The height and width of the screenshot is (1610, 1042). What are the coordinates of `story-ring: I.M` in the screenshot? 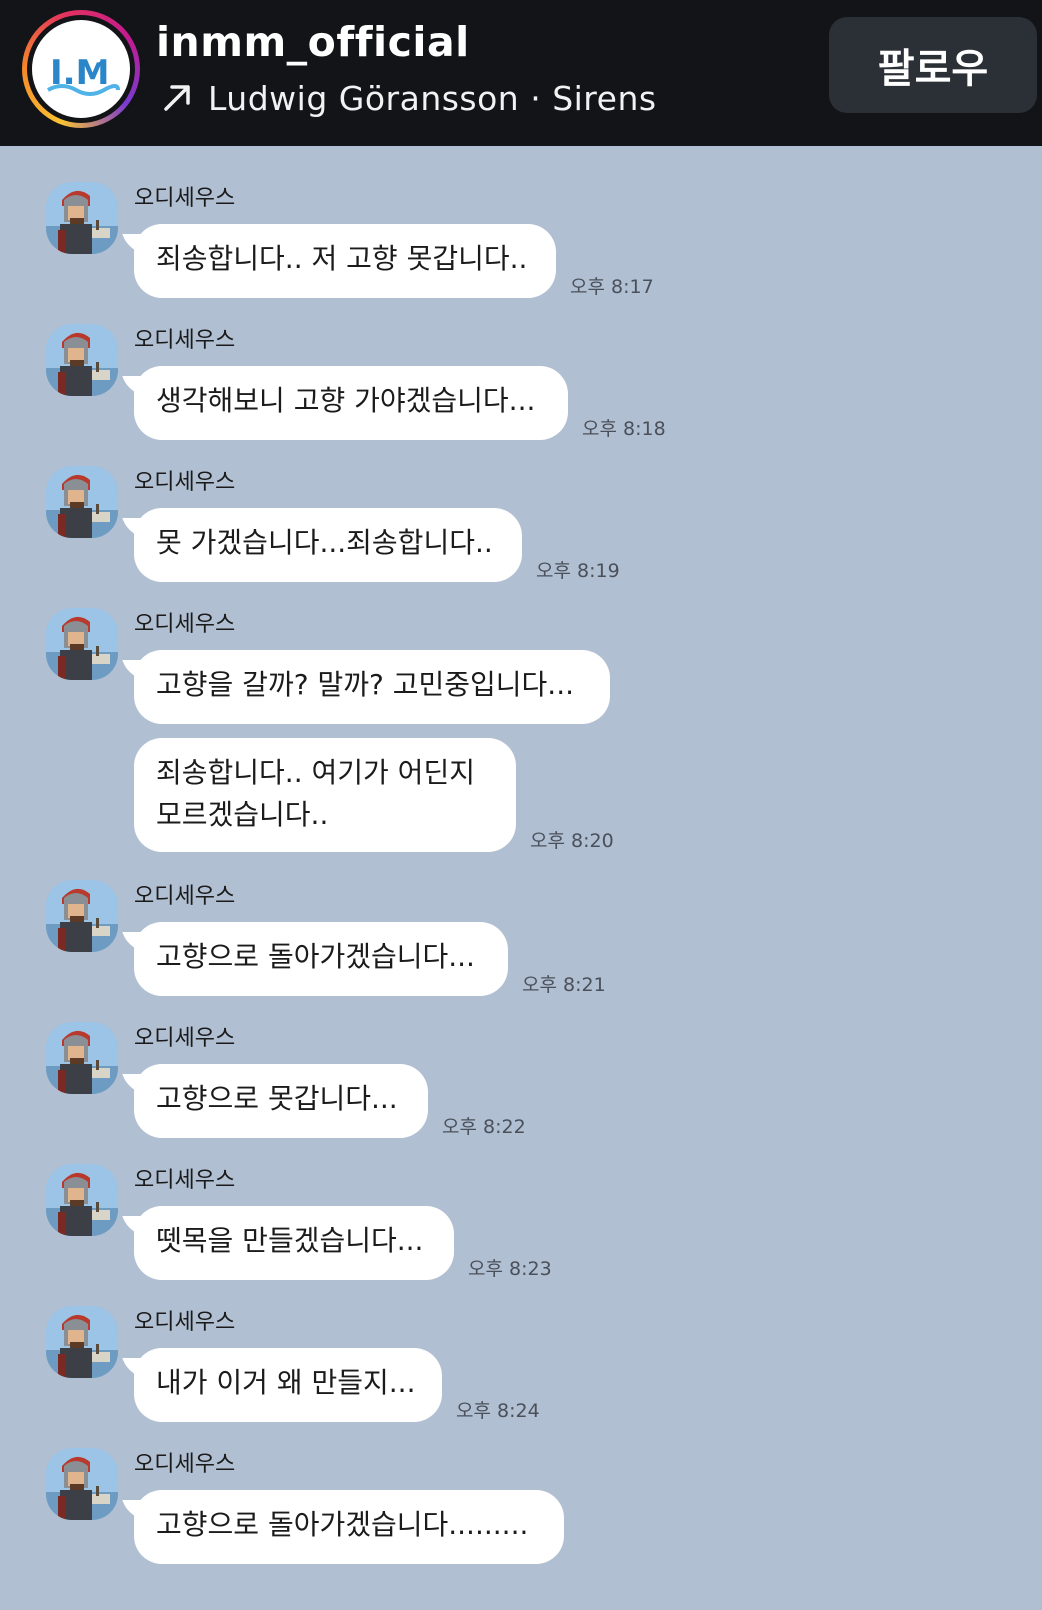 It's located at (81, 69).